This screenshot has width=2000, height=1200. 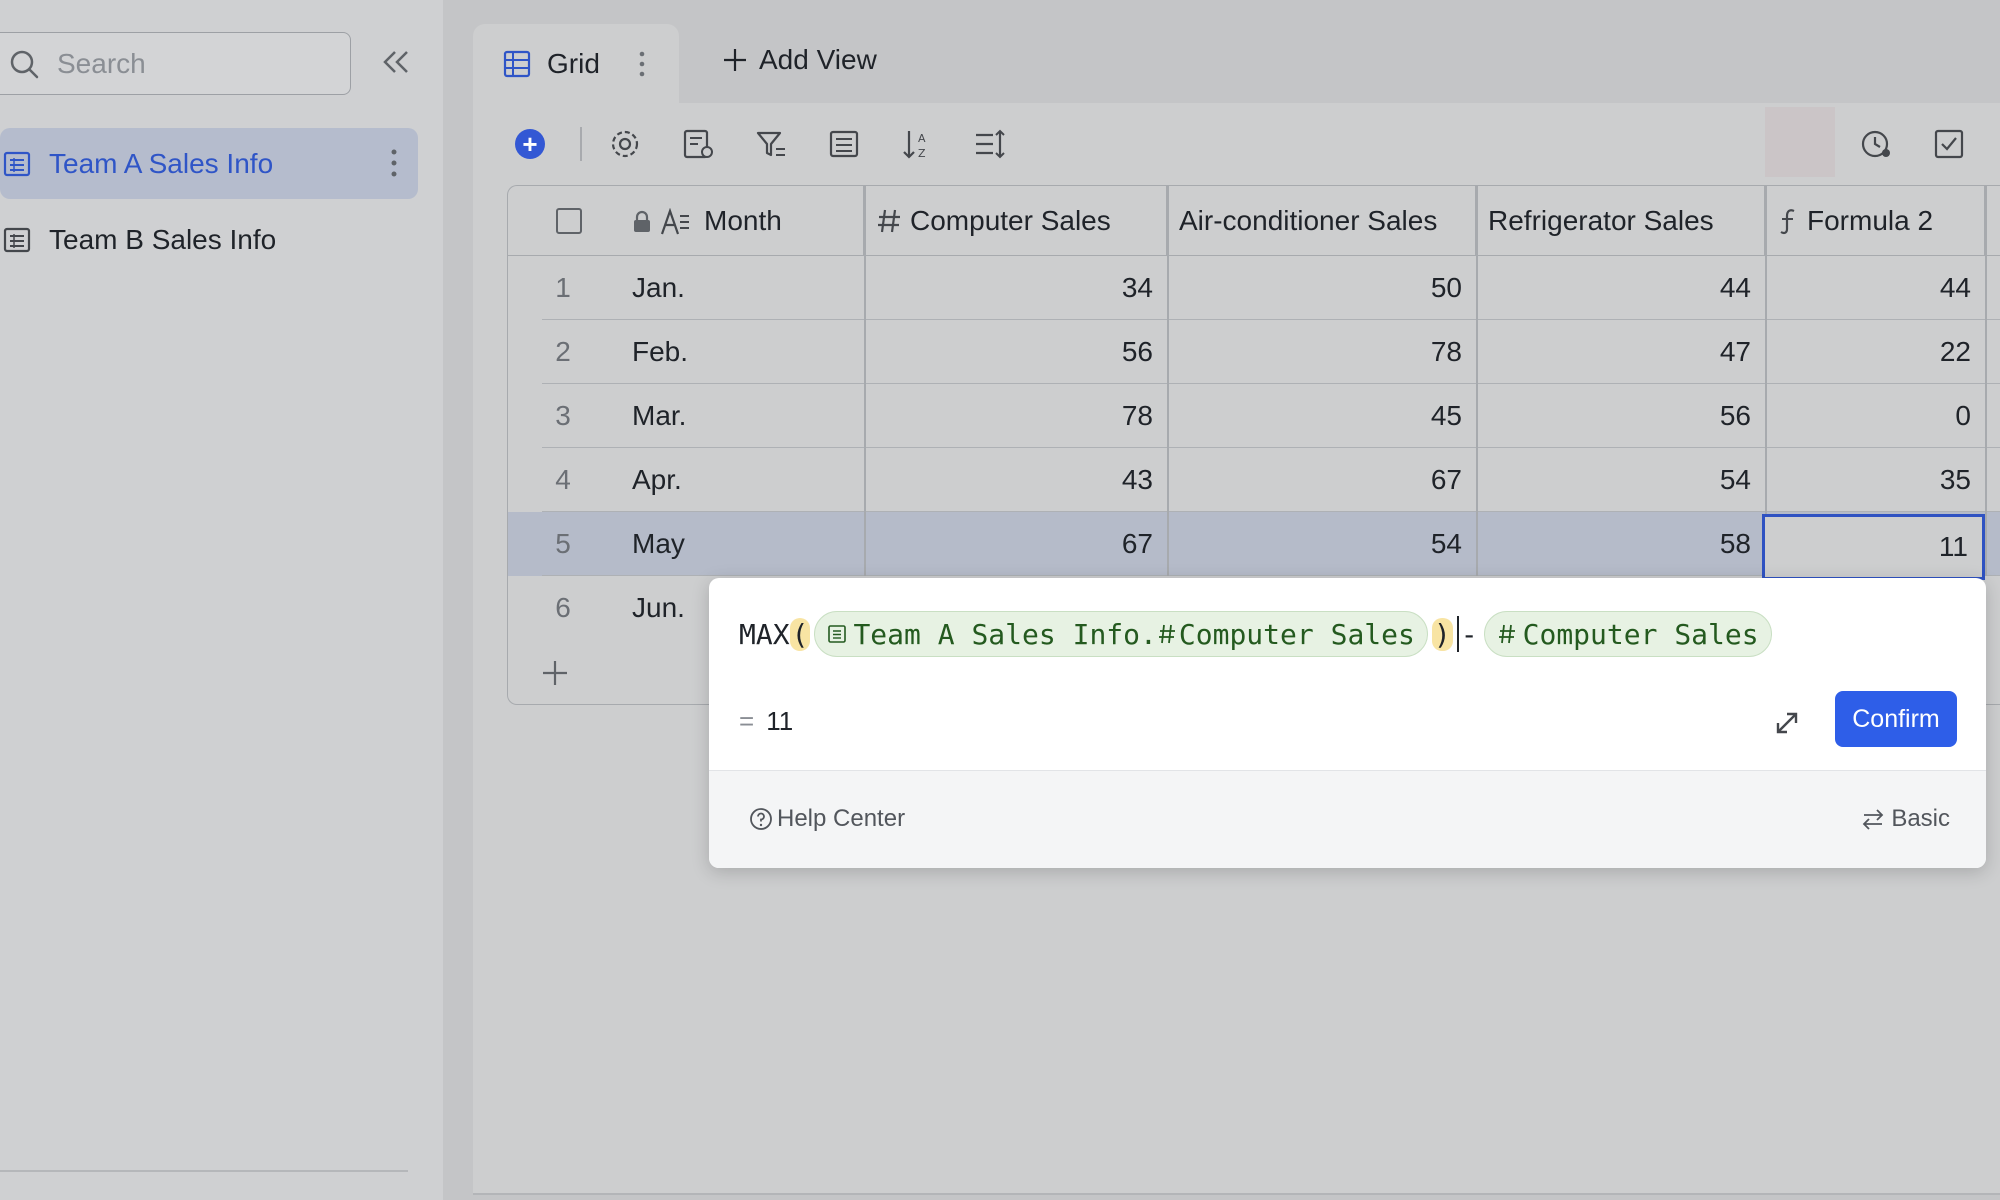 What do you see at coordinates (1347, 819) in the screenshot?
I see `formula-editor-footer: Help Center Basic` at bounding box center [1347, 819].